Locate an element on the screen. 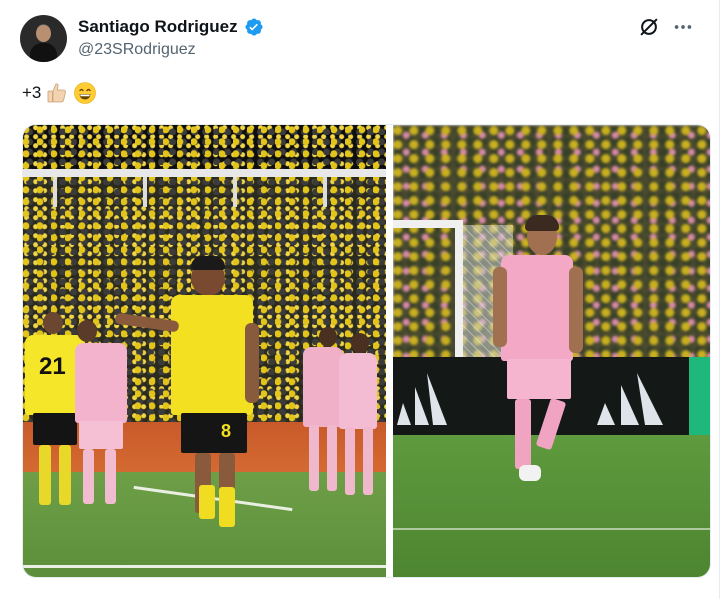 The width and height of the screenshot is (720, 599). post-text-content: +3 is located at coordinates (32, 92).